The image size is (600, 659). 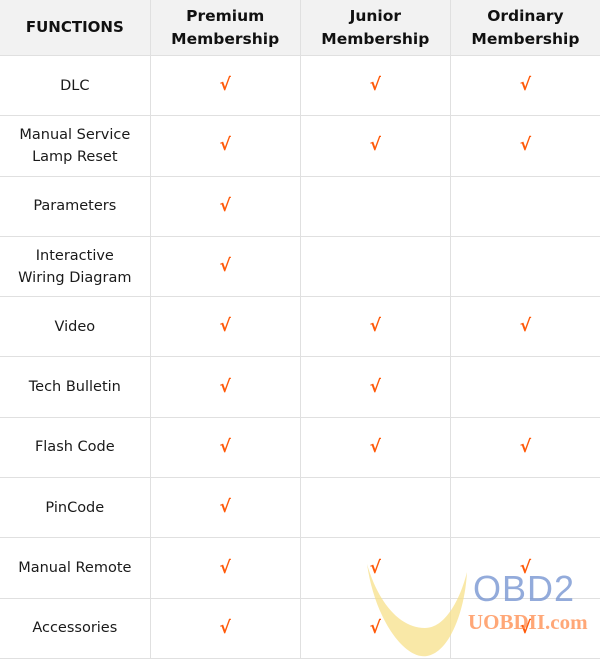 I want to click on table-row: Interactive Wiring Diagram √, so click(x=300, y=266).